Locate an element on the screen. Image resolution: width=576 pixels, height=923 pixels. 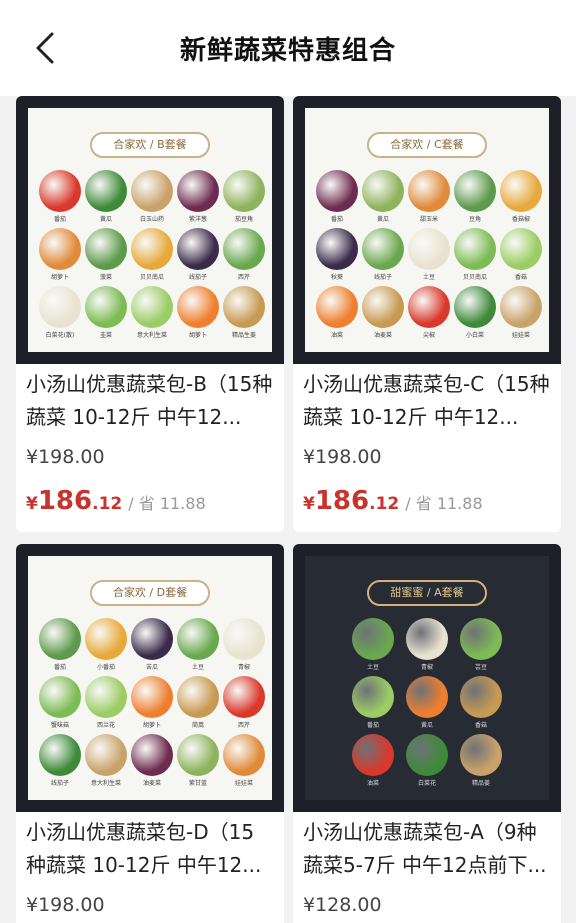
vegetable-label: 小番茄 is located at coordinates (105, 667).